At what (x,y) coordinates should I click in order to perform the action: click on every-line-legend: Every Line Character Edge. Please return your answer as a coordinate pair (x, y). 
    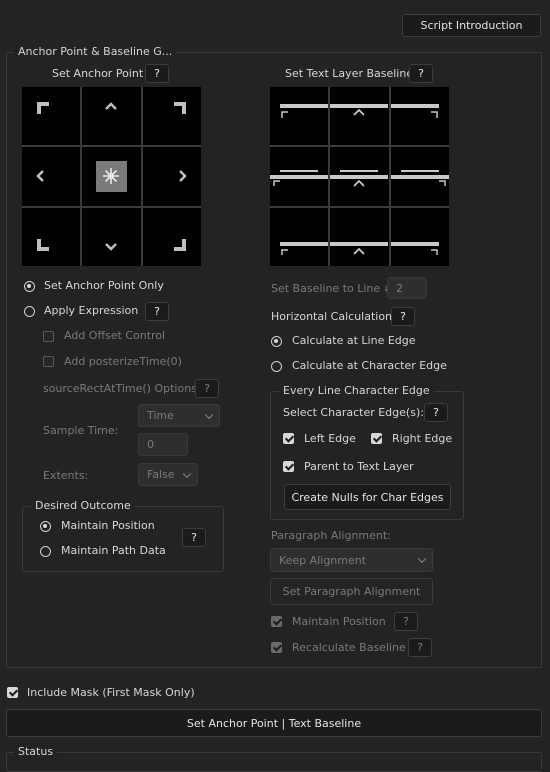
    Looking at the image, I should click on (356, 390).